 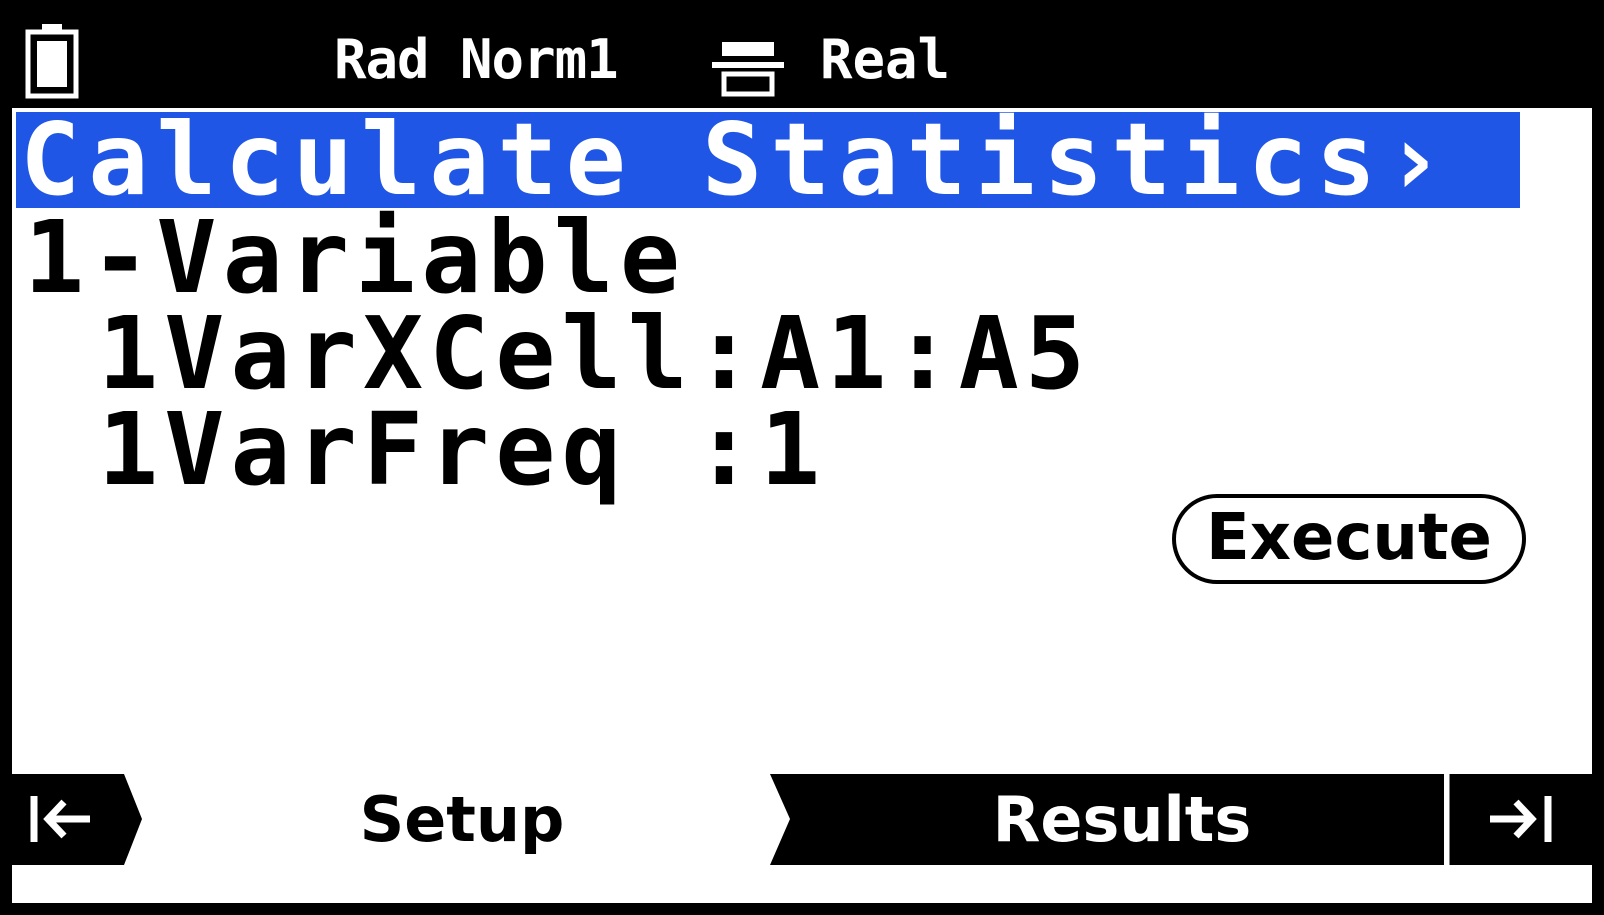 I want to click on battery-icon, so click(x=52, y=61).